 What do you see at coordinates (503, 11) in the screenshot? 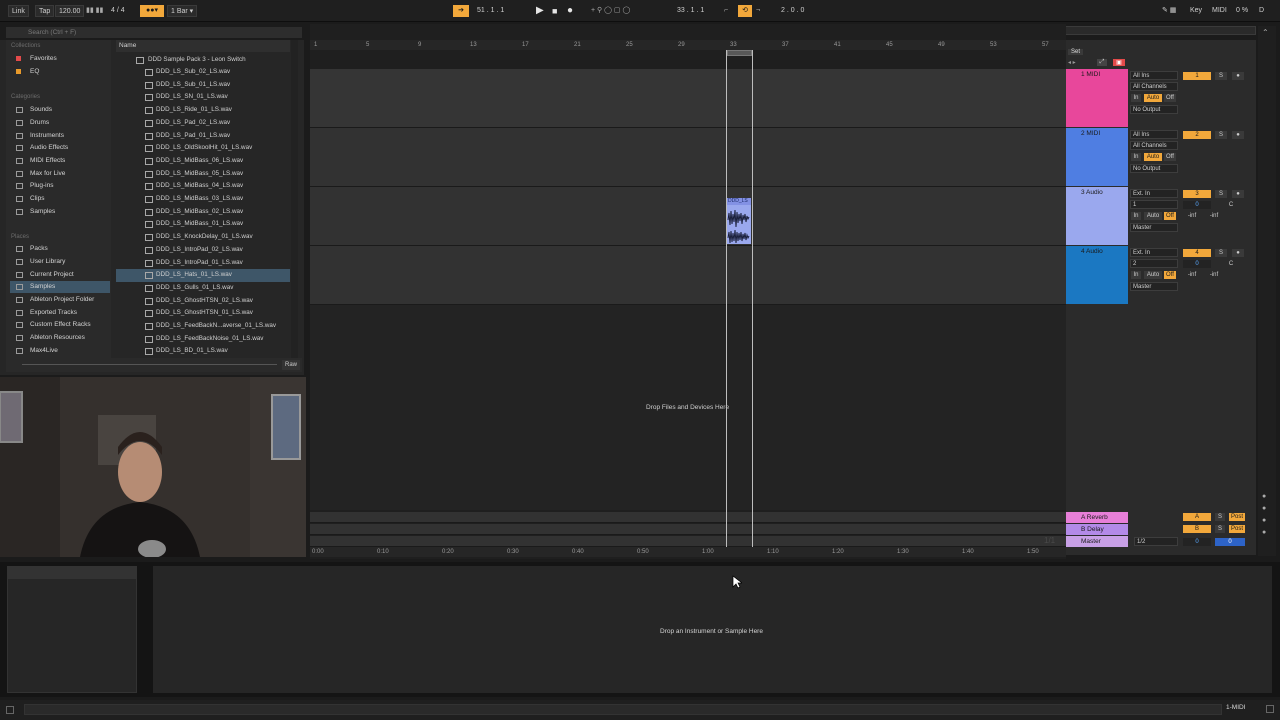
I see `position-display: 51 . 1 . 1` at bounding box center [503, 11].